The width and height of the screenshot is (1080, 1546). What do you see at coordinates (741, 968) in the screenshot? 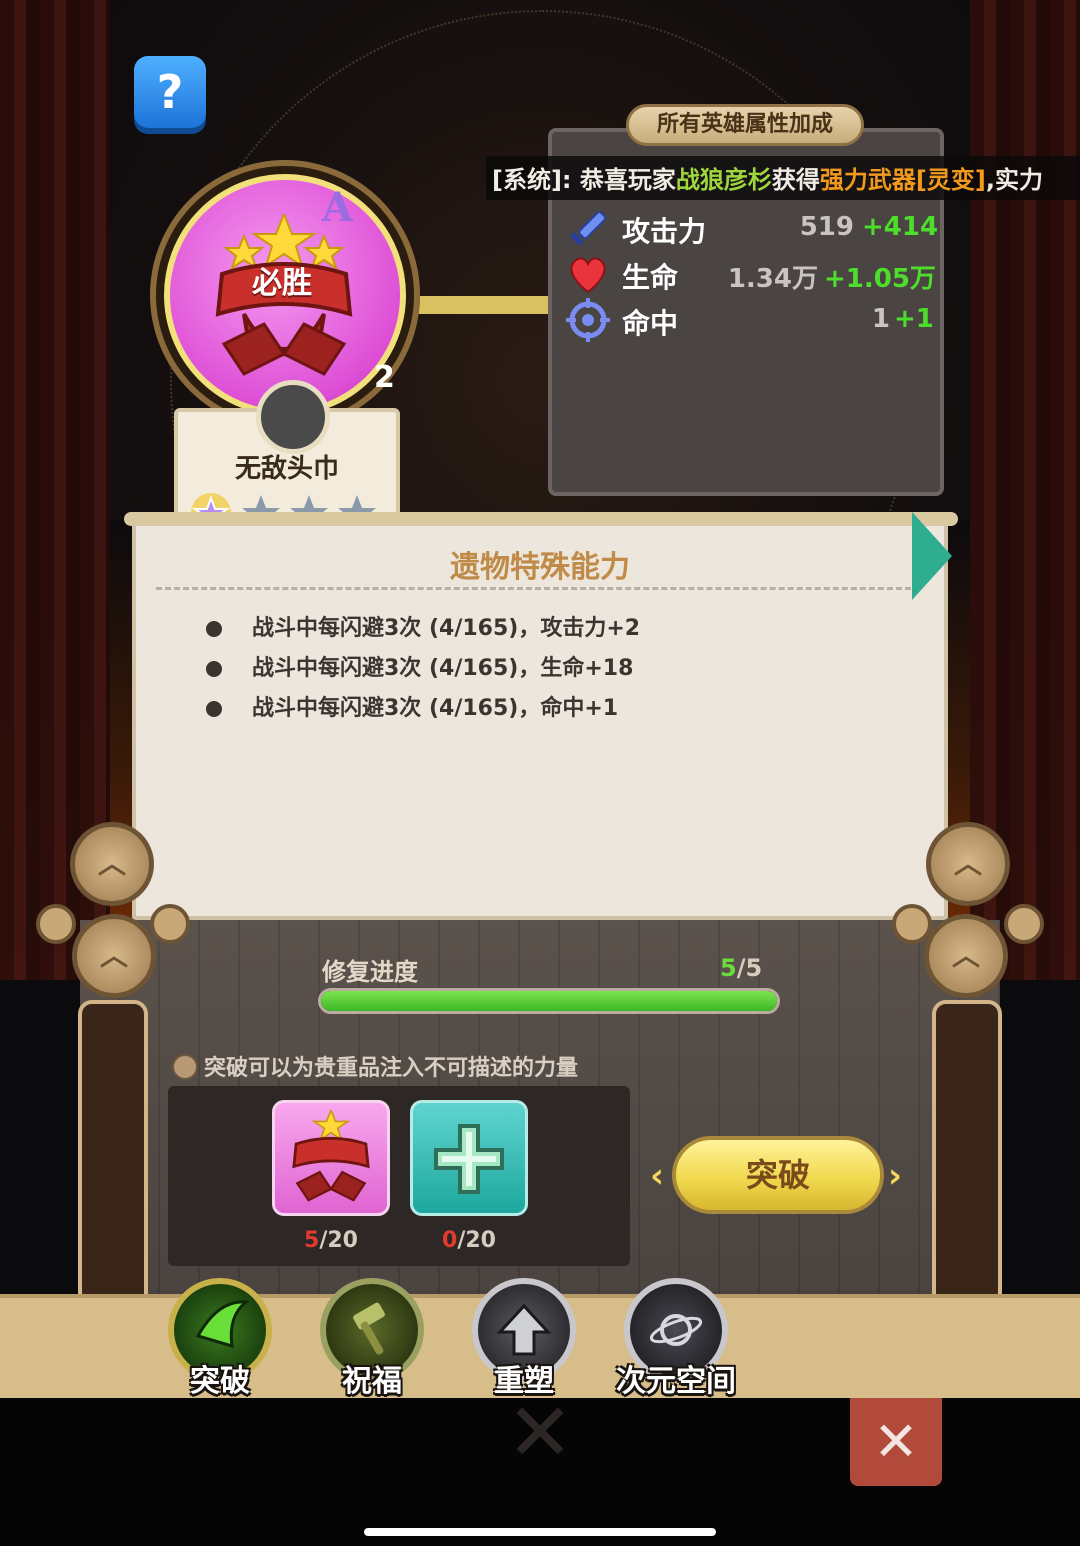
I see `repair-progress-value: 5/5` at bounding box center [741, 968].